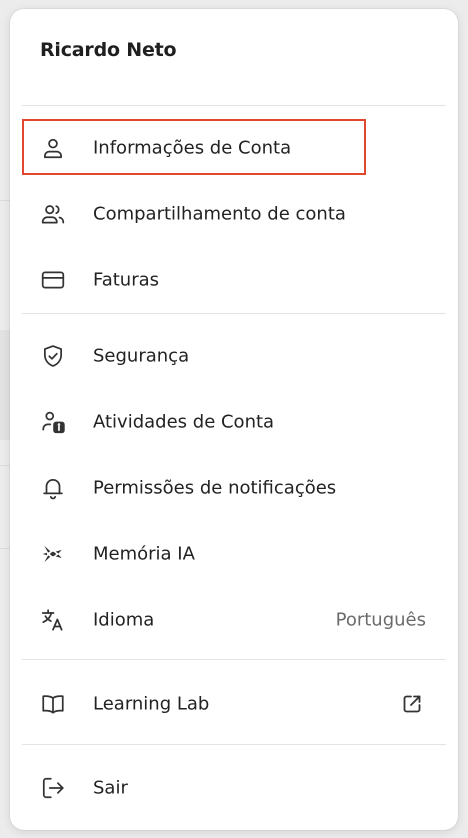 This screenshot has width=468, height=838. Describe the element at coordinates (124, 620) in the screenshot. I see `menu-item-label: Idioma` at that location.